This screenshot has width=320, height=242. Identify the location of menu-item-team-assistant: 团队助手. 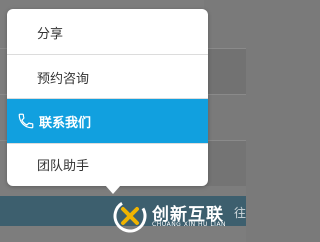
(107, 164).